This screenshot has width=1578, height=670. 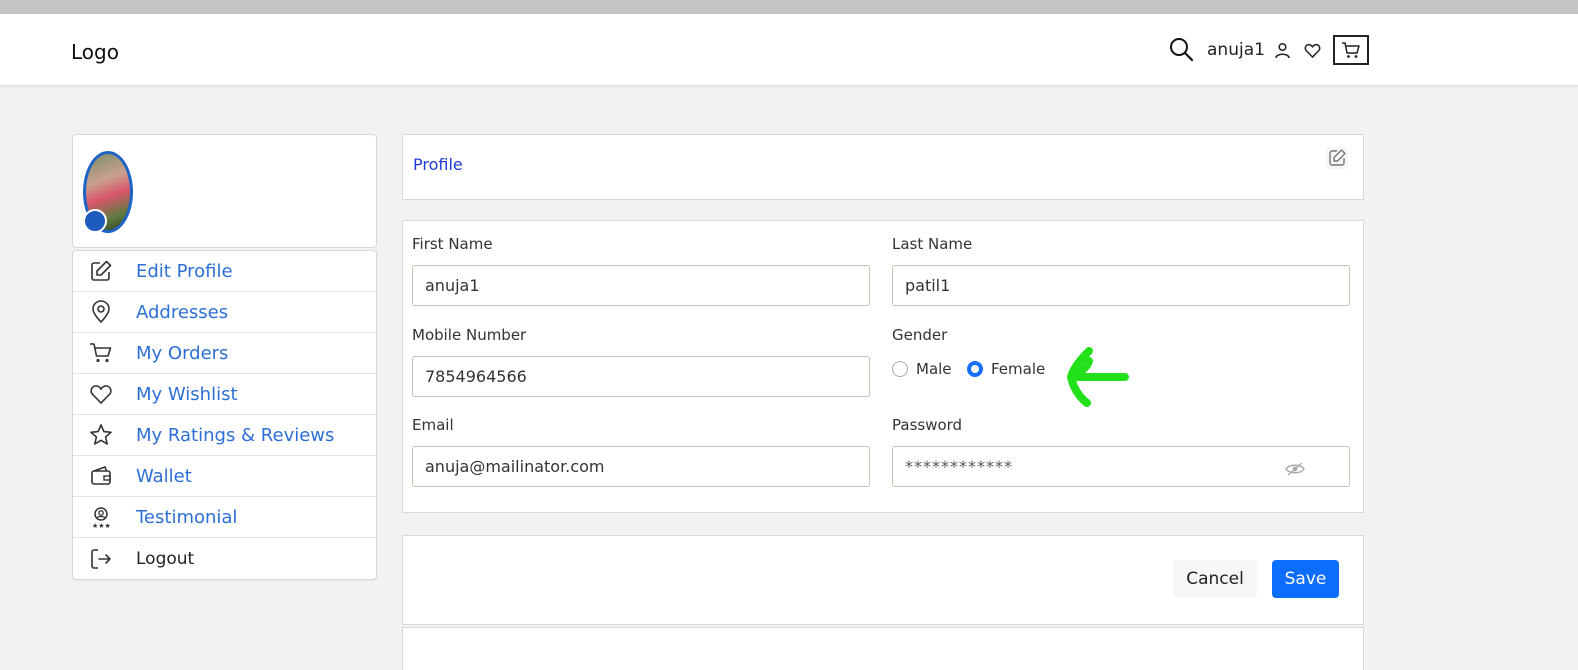 What do you see at coordinates (165, 558) in the screenshot?
I see `sidebar-item-label: Logout` at bounding box center [165, 558].